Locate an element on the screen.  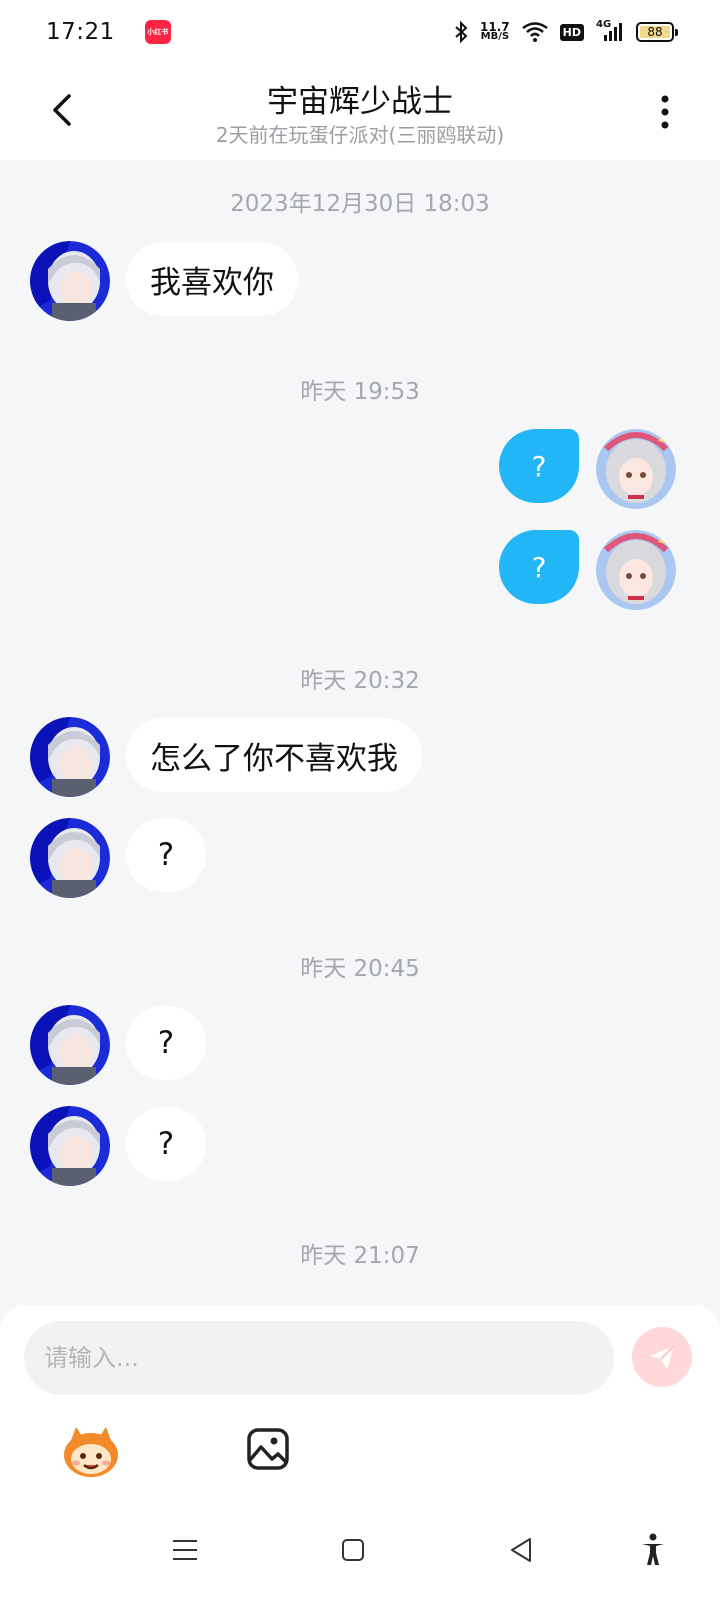
message-timestamp: 昨天 19:53 is located at coordinates (360, 392).